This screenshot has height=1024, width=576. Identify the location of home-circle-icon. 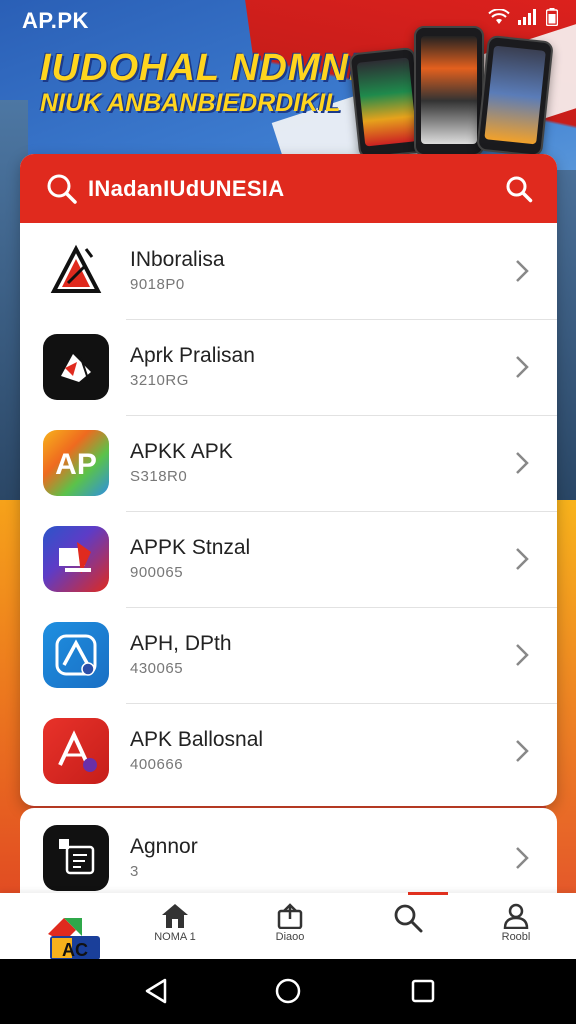
(288, 991).